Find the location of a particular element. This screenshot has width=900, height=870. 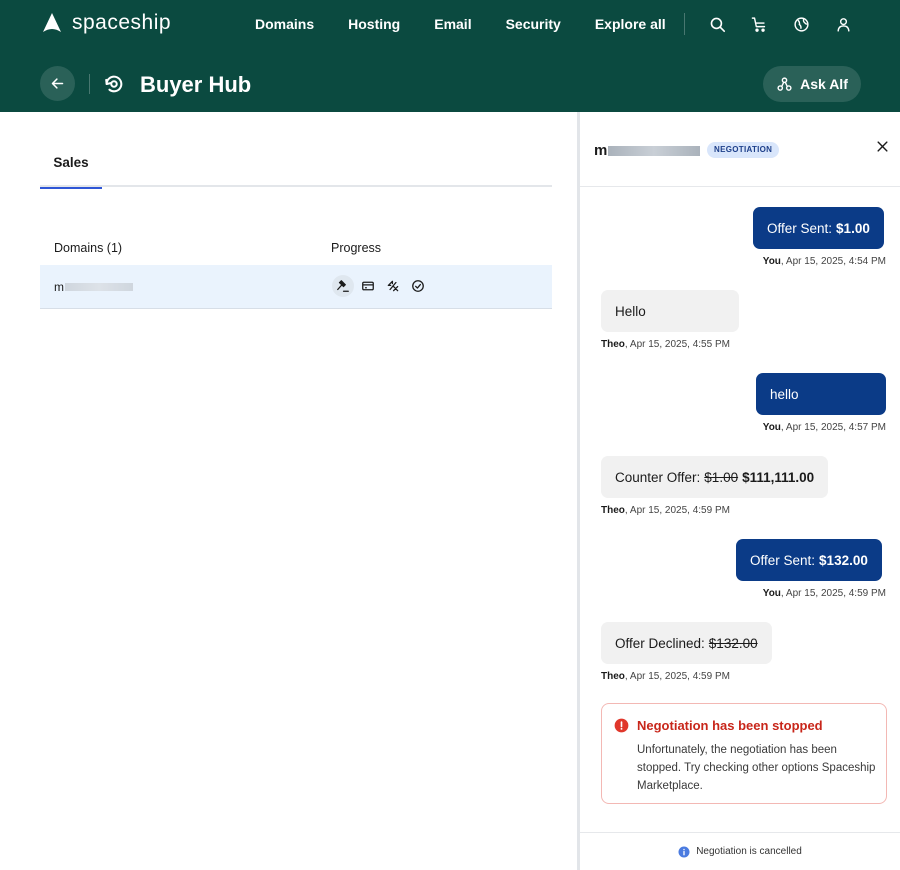

message-text: hello is located at coordinates (784, 394).